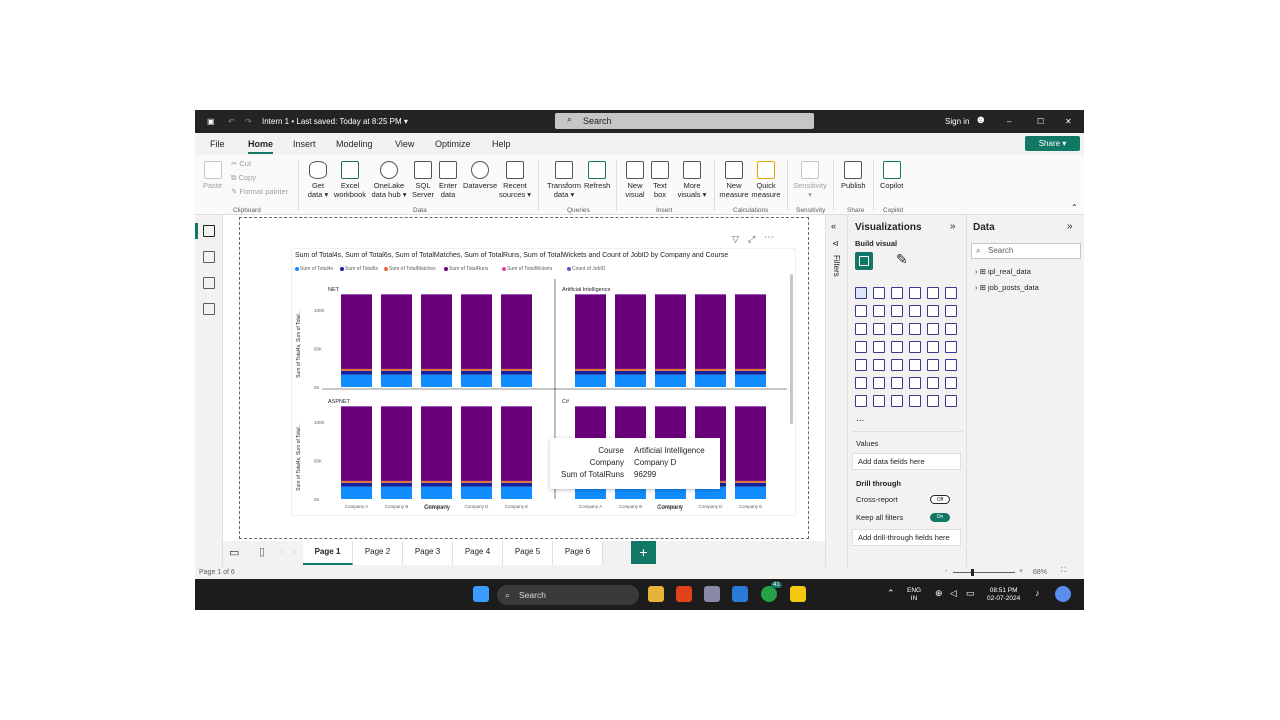  Describe the element at coordinates (798, 594) in the screenshot. I see `powerbi-taskbar-icon` at that location.